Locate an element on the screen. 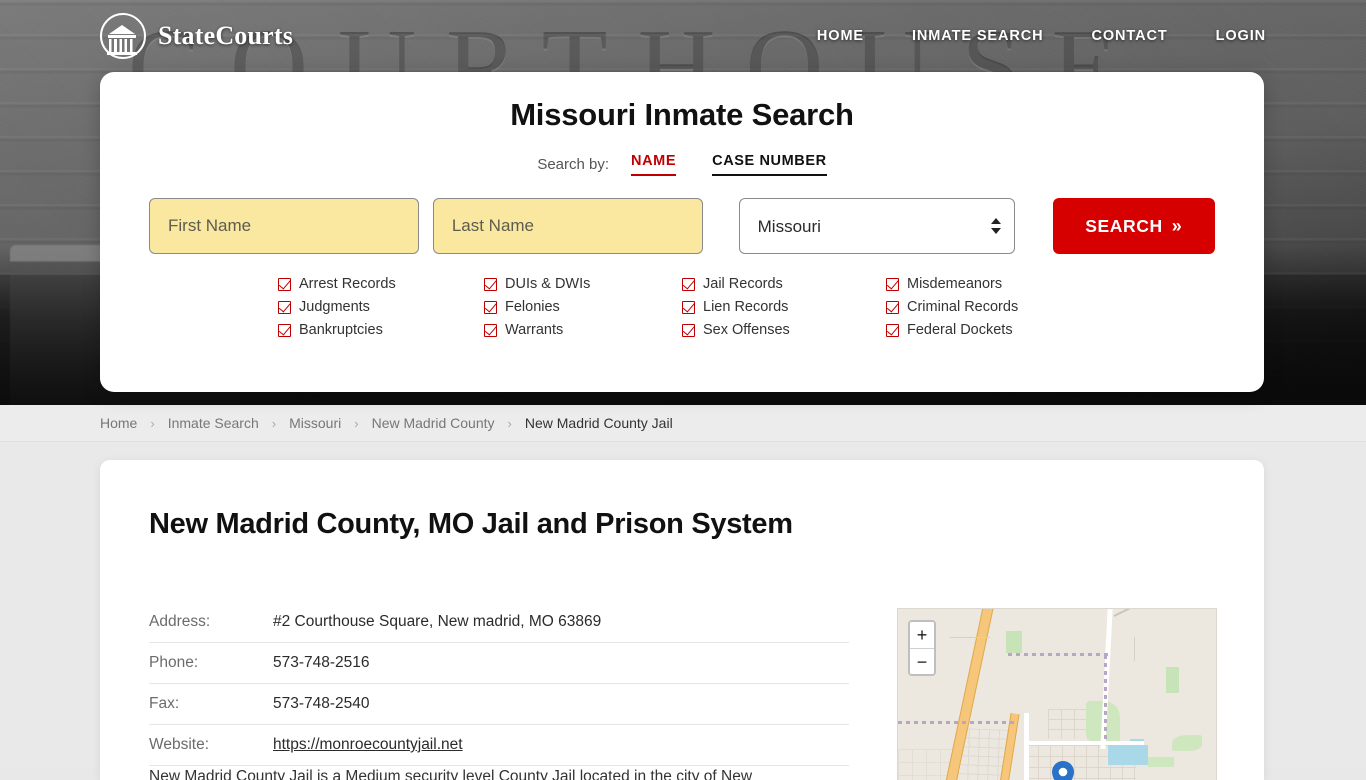  info-key: Phone: is located at coordinates (211, 663).